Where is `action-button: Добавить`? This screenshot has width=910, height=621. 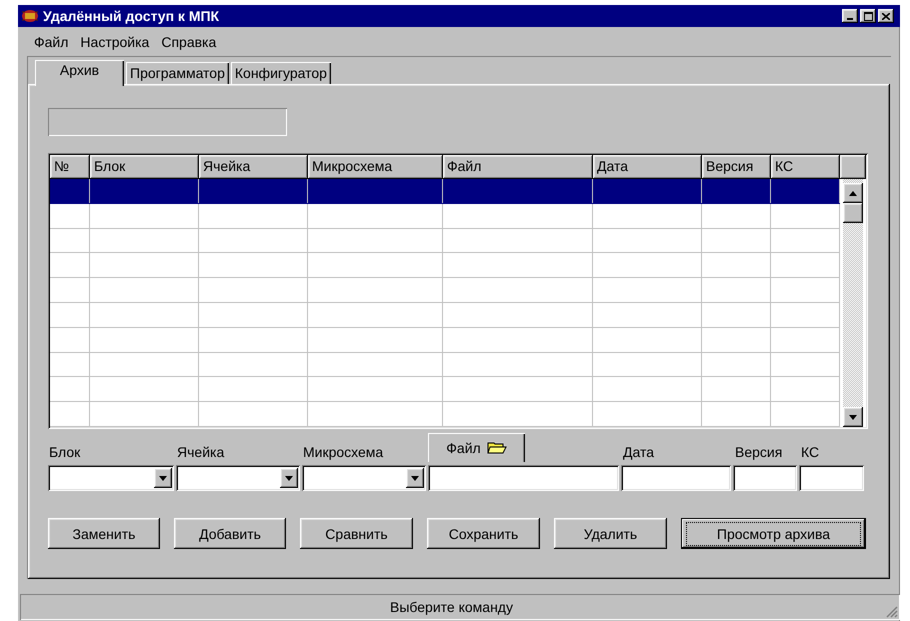 action-button: Добавить is located at coordinates (230, 533).